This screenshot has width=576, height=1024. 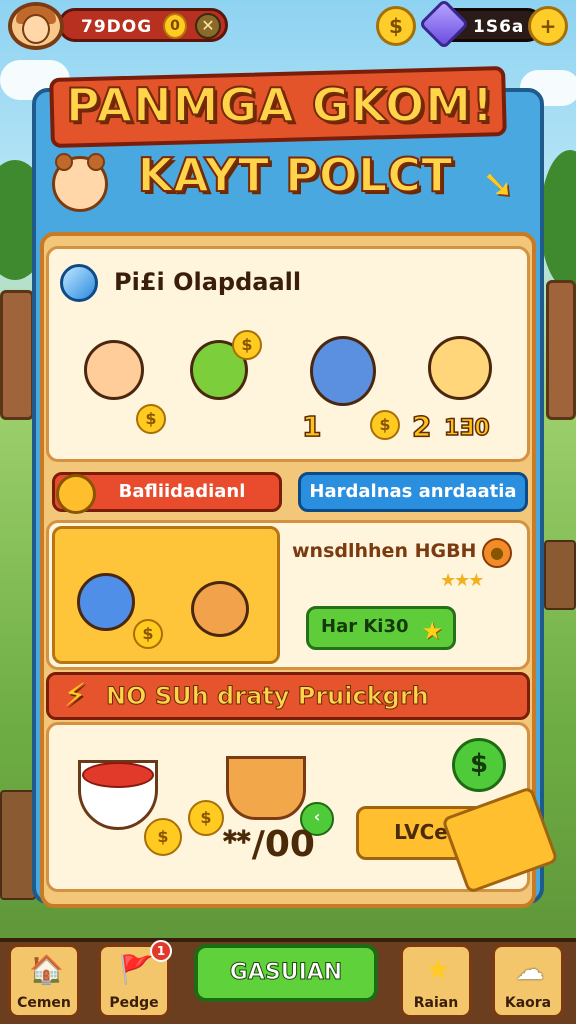 I want to click on flag-icon: 🚩, so click(x=136, y=969).